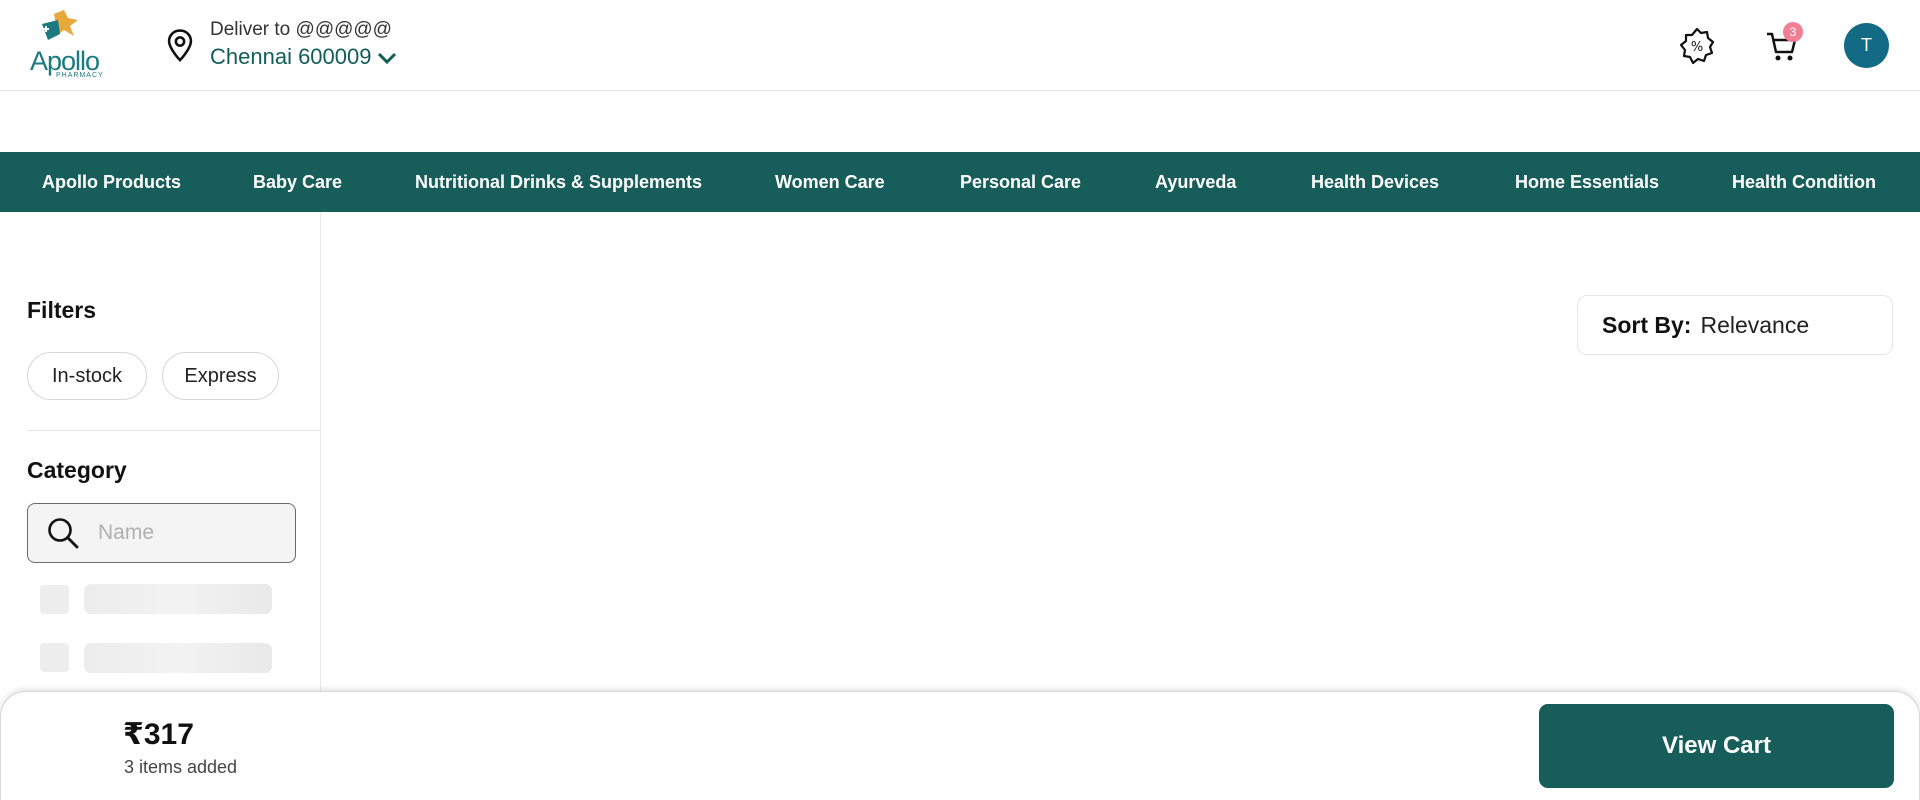 Image resolution: width=1920 pixels, height=800 pixels. What do you see at coordinates (1716, 746) in the screenshot?
I see `view-cart-button: View Cart` at bounding box center [1716, 746].